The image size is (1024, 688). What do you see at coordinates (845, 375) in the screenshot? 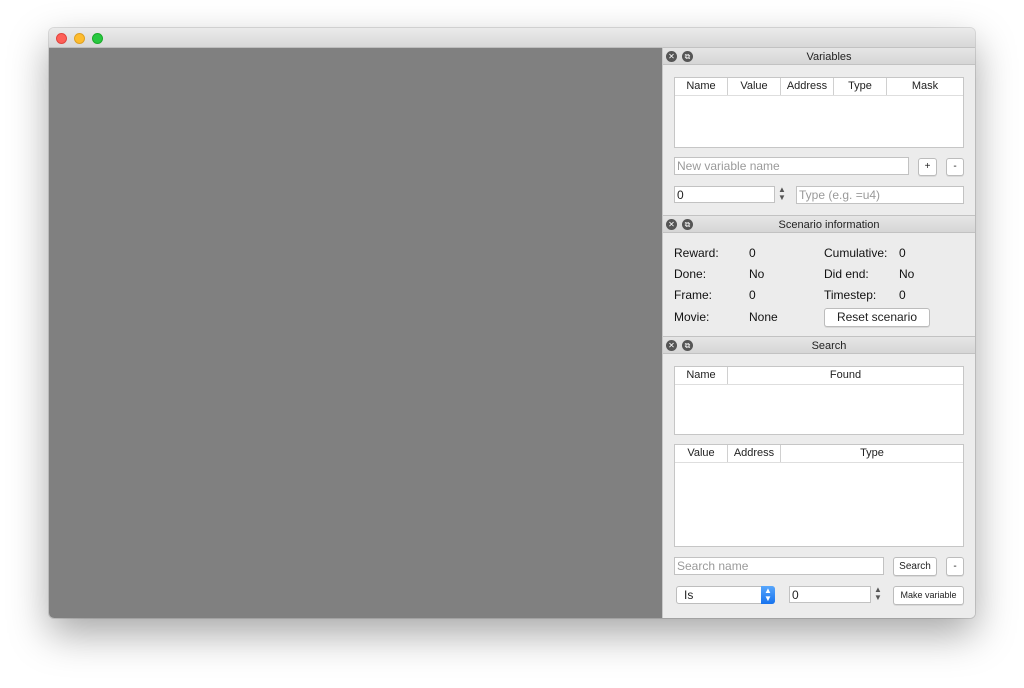
I see `column-header-found: Found` at bounding box center [845, 375].